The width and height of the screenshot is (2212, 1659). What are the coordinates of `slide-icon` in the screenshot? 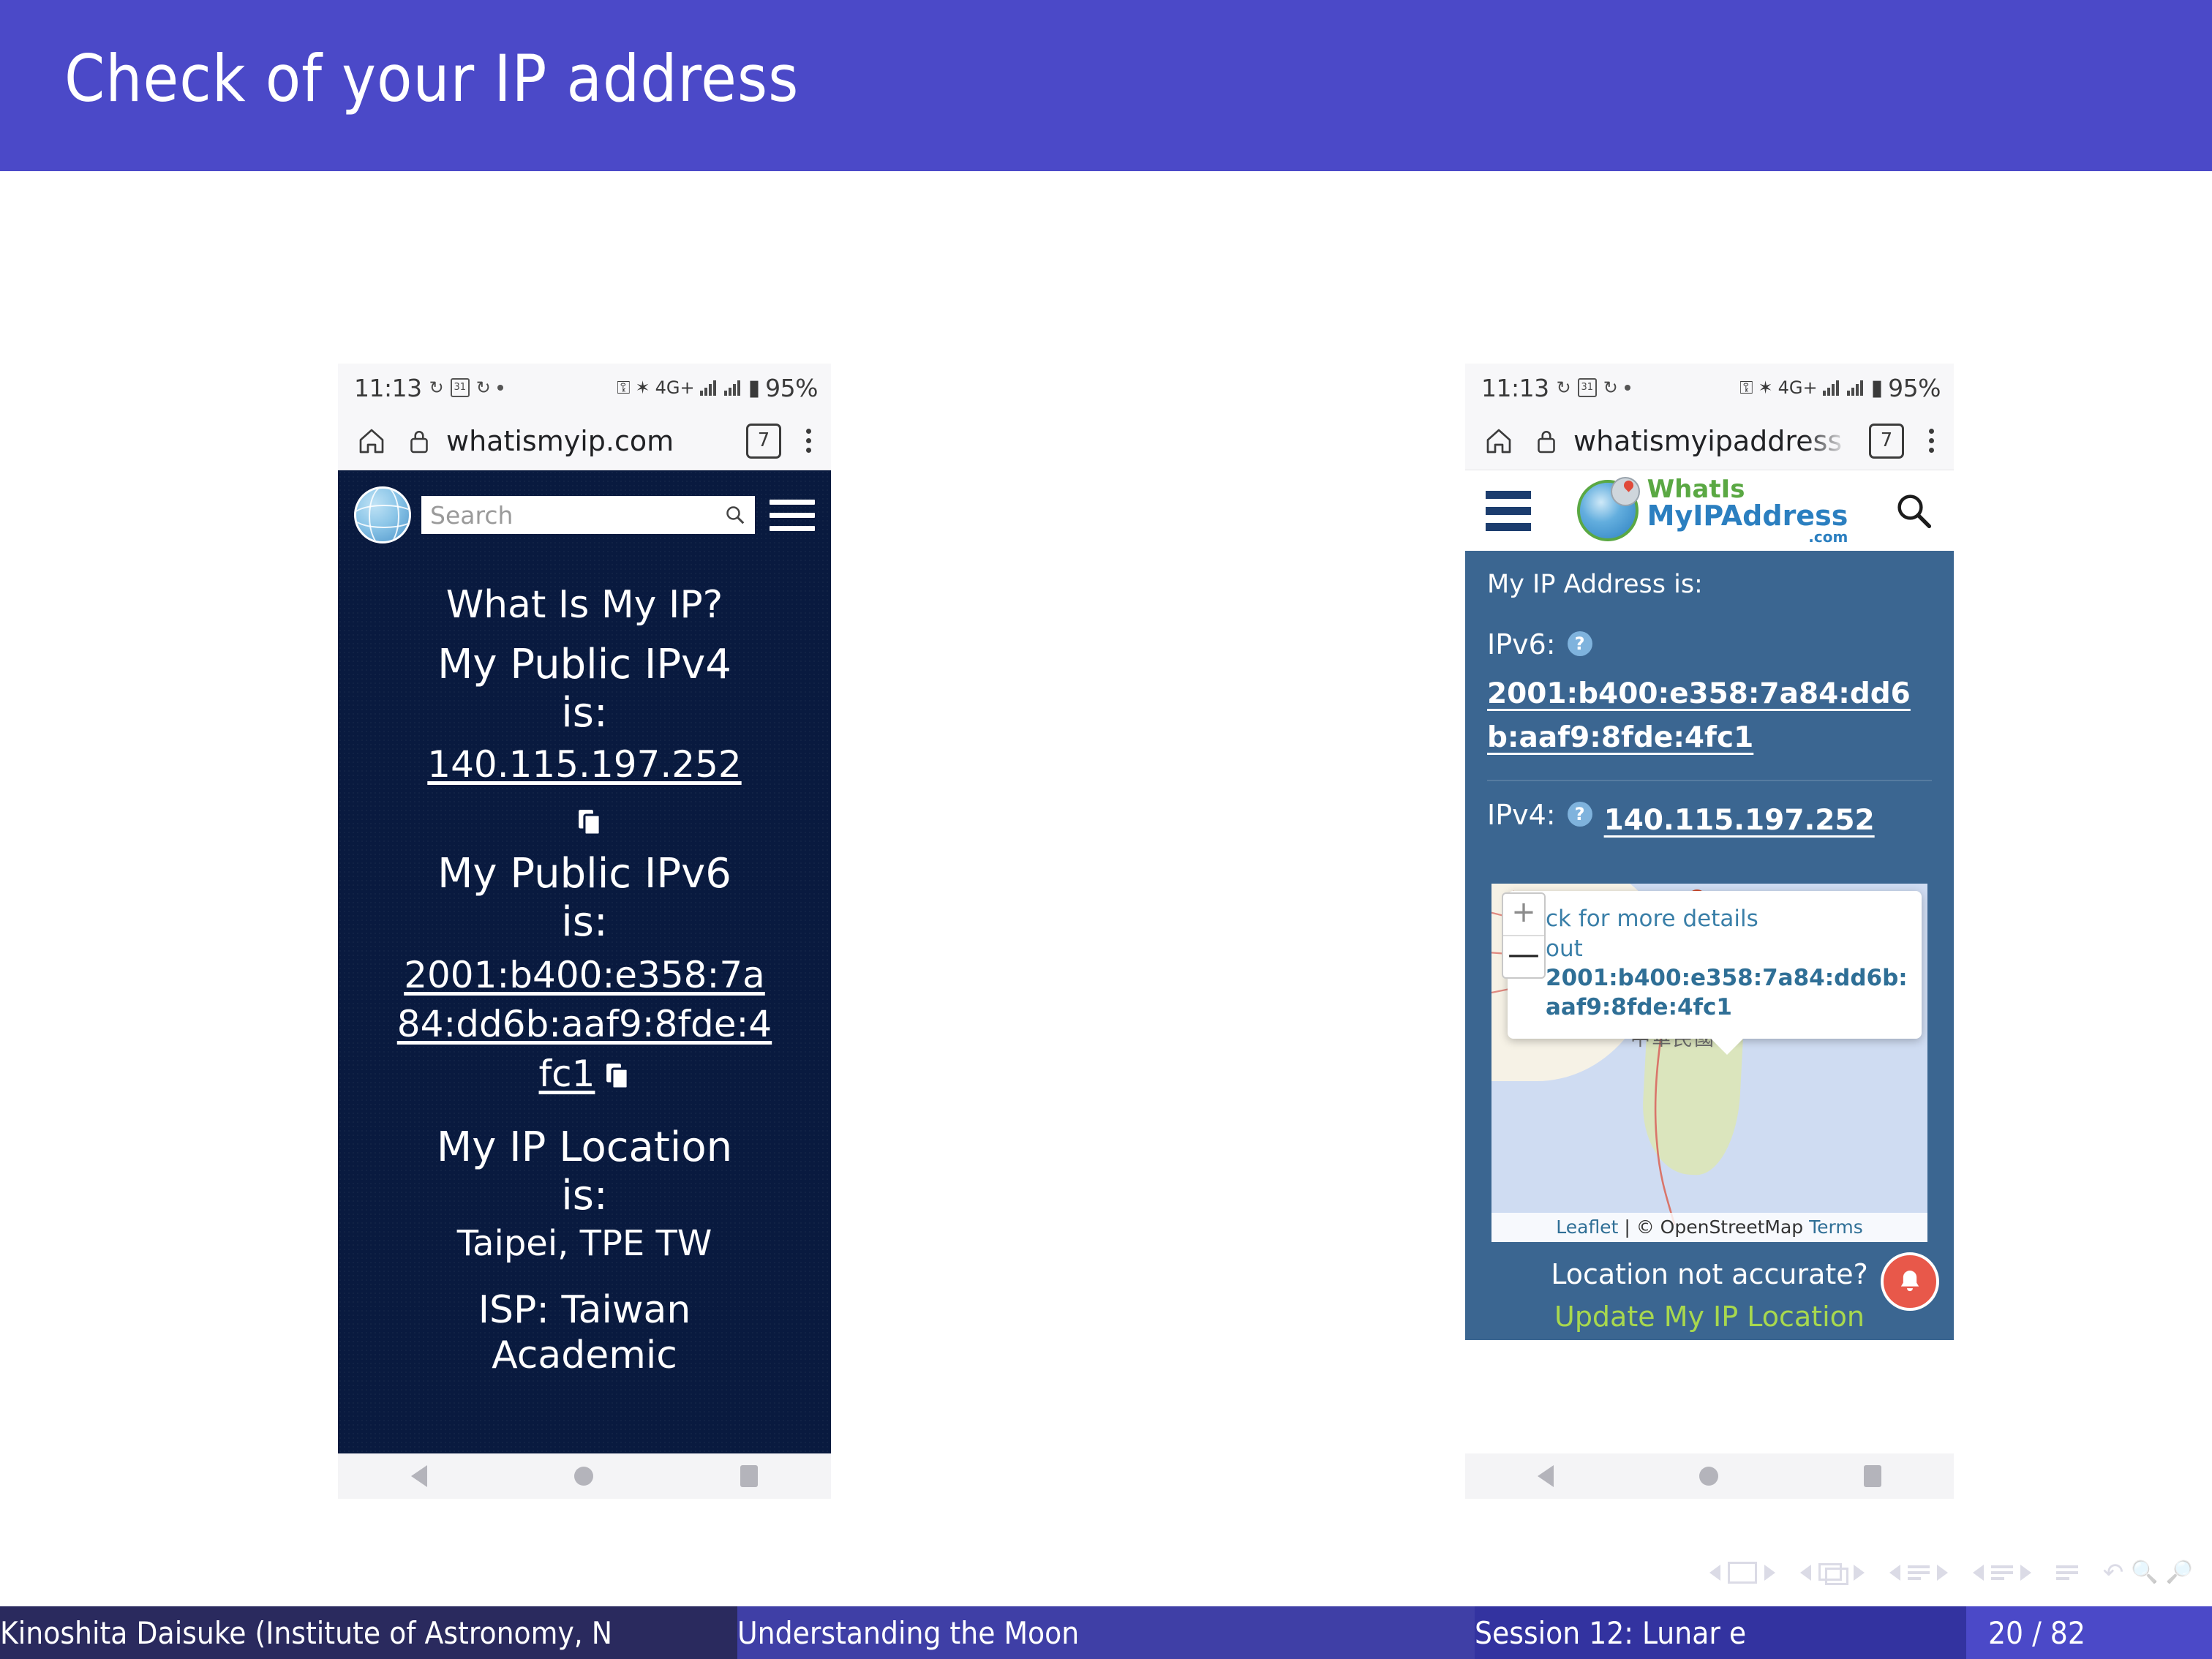 It's located at (1742, 1573).